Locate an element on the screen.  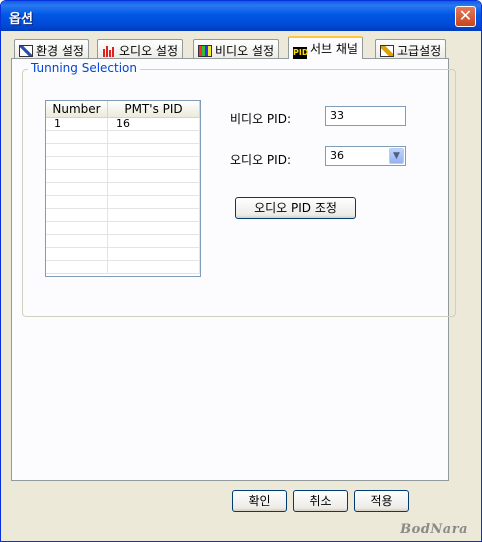
audio-pid-selected-value: 36 is located at coordinates (337, 155).